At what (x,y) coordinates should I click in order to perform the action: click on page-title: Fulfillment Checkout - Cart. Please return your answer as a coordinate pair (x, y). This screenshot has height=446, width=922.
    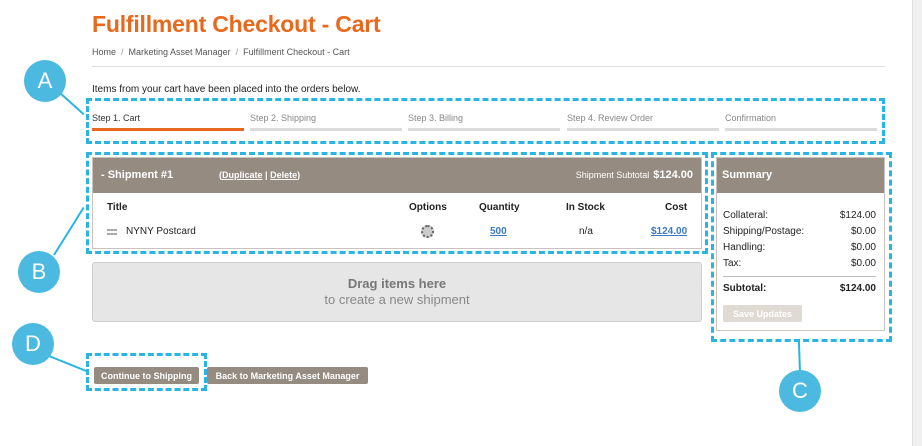
    Looking at the image, I should click on (236, 24).